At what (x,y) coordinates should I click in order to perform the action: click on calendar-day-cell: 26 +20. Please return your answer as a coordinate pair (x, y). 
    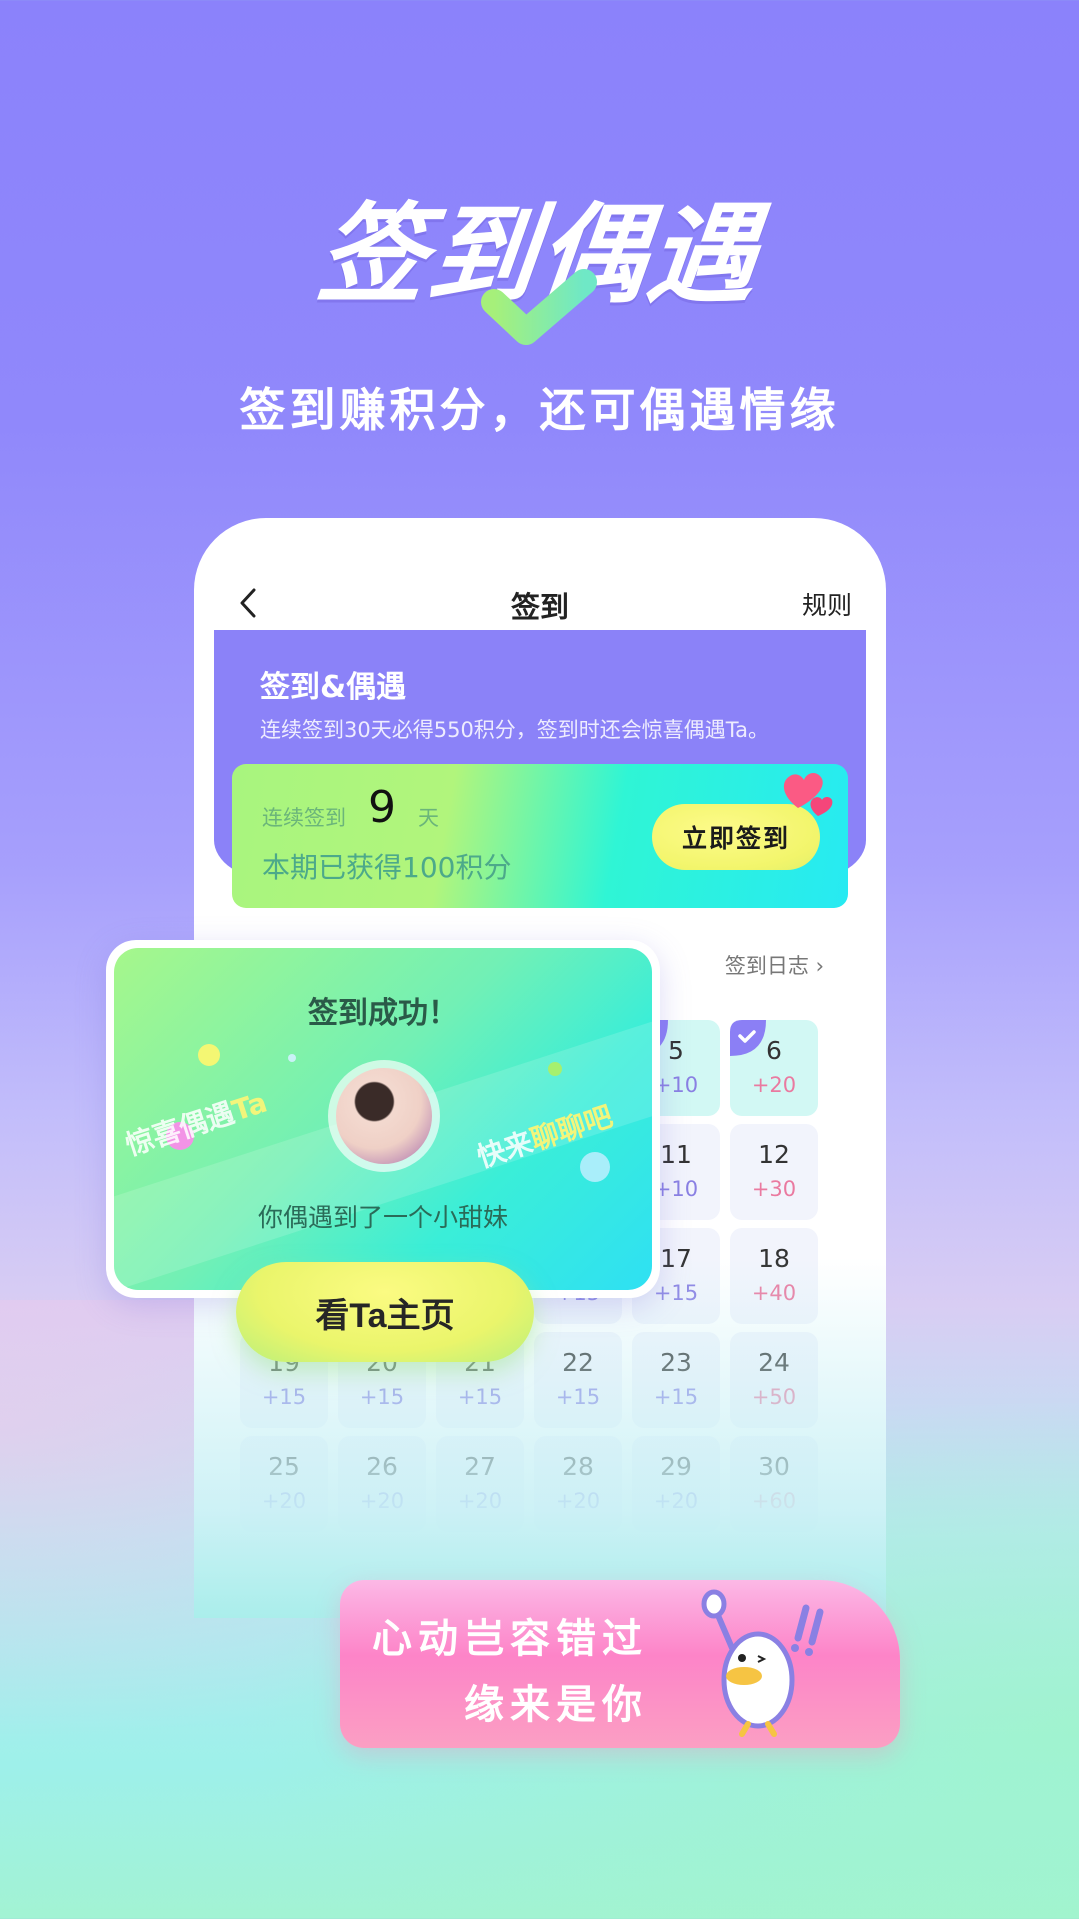
    Looking at the image, I should click on (382, 1484).